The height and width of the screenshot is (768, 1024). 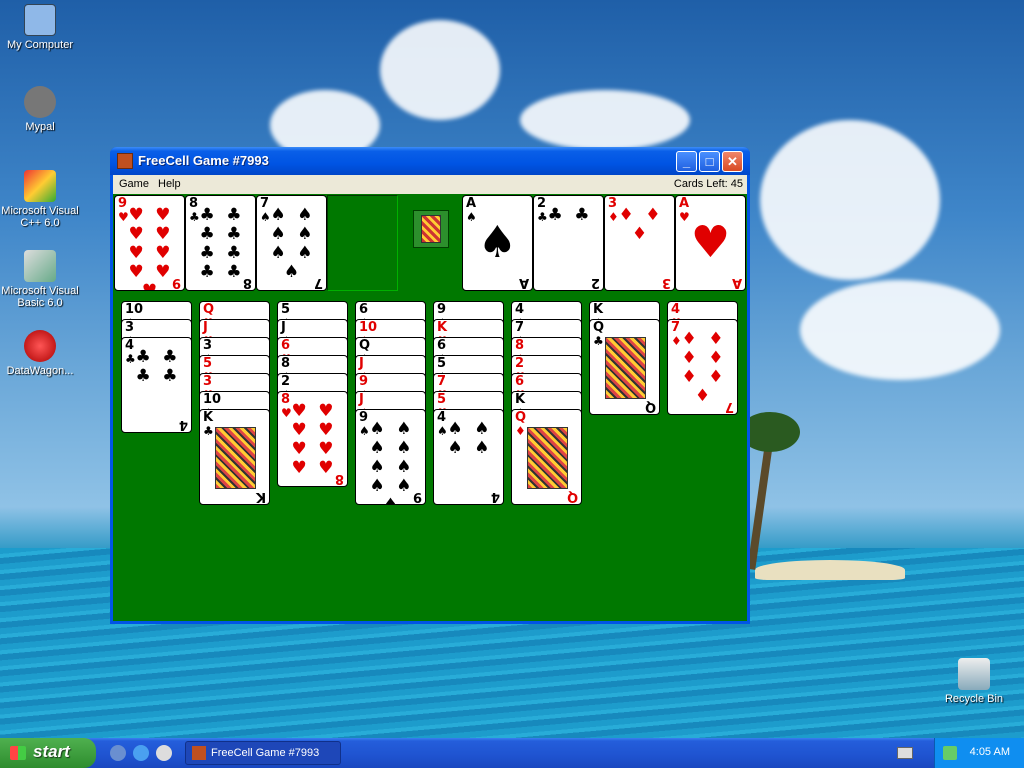 I want to click on free-cell-card: 7 ♠ ♠ ♠ ♠ ♠ ♠ ♠ ♠ 7, so click(x=291, y=243).